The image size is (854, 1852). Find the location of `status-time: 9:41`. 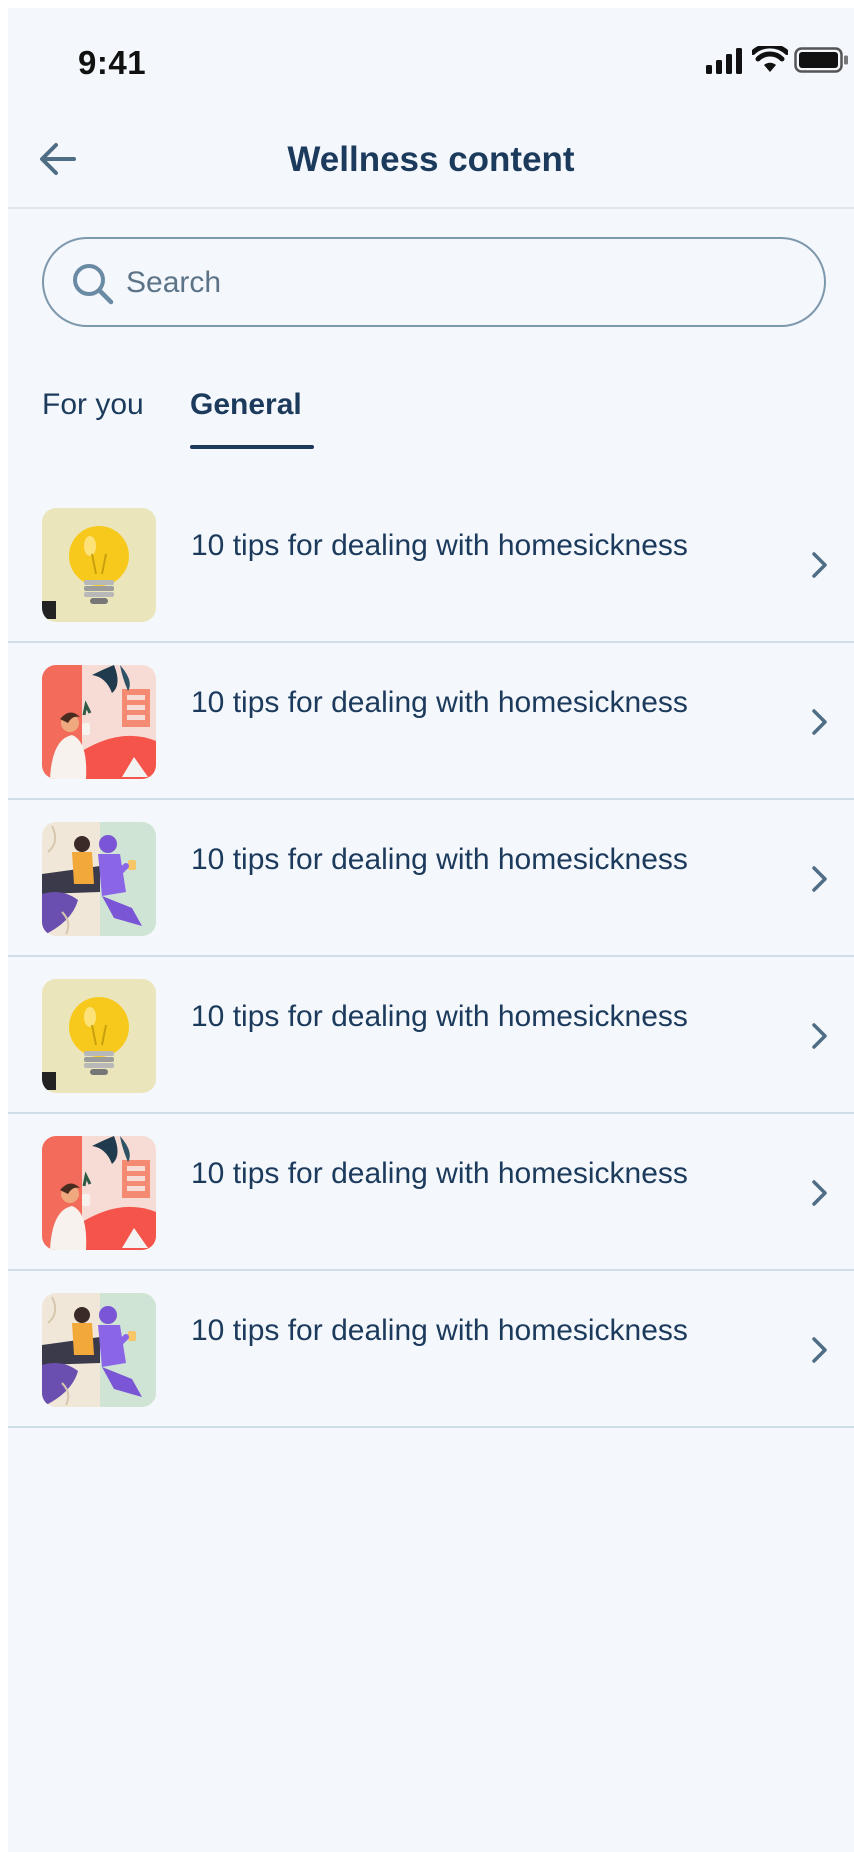

status-time: 9:41 is located at coordinates (112, 62).